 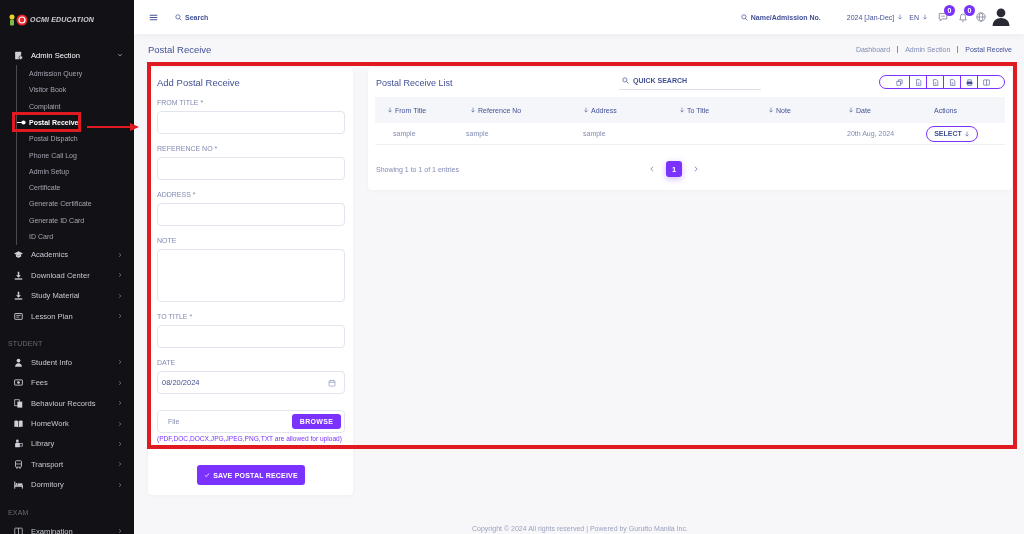 What do you see at coordinates (415, 83) in the screenshot?
I see `list-title: Postal Receive List` at bounding box center [415, 83].